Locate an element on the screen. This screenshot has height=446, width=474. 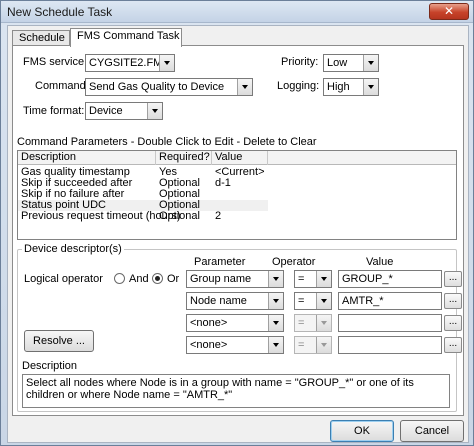
descriptor-parameter-combo-2: Node name is located at coordinates (235, 301).